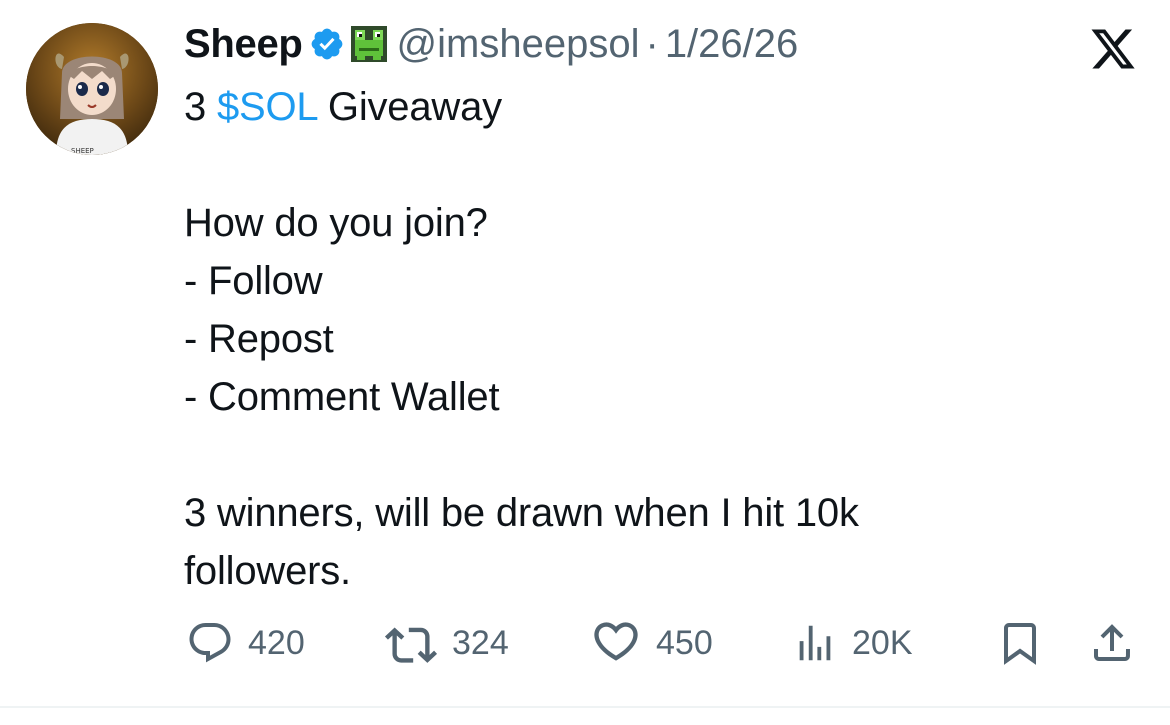 The image size is (1170, 725). I want to click on bookmark-icon, so click(1020, 643).